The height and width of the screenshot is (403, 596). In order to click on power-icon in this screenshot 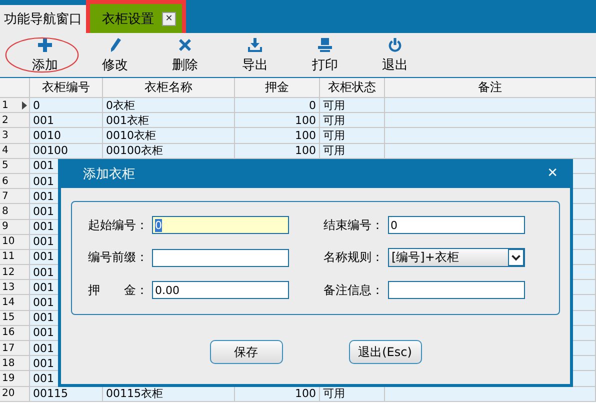, I will do `click(395, 44)`.